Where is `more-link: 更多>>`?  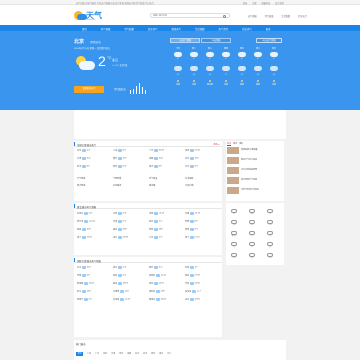 more-link: 更多>> is located at coordinates (217, 144).